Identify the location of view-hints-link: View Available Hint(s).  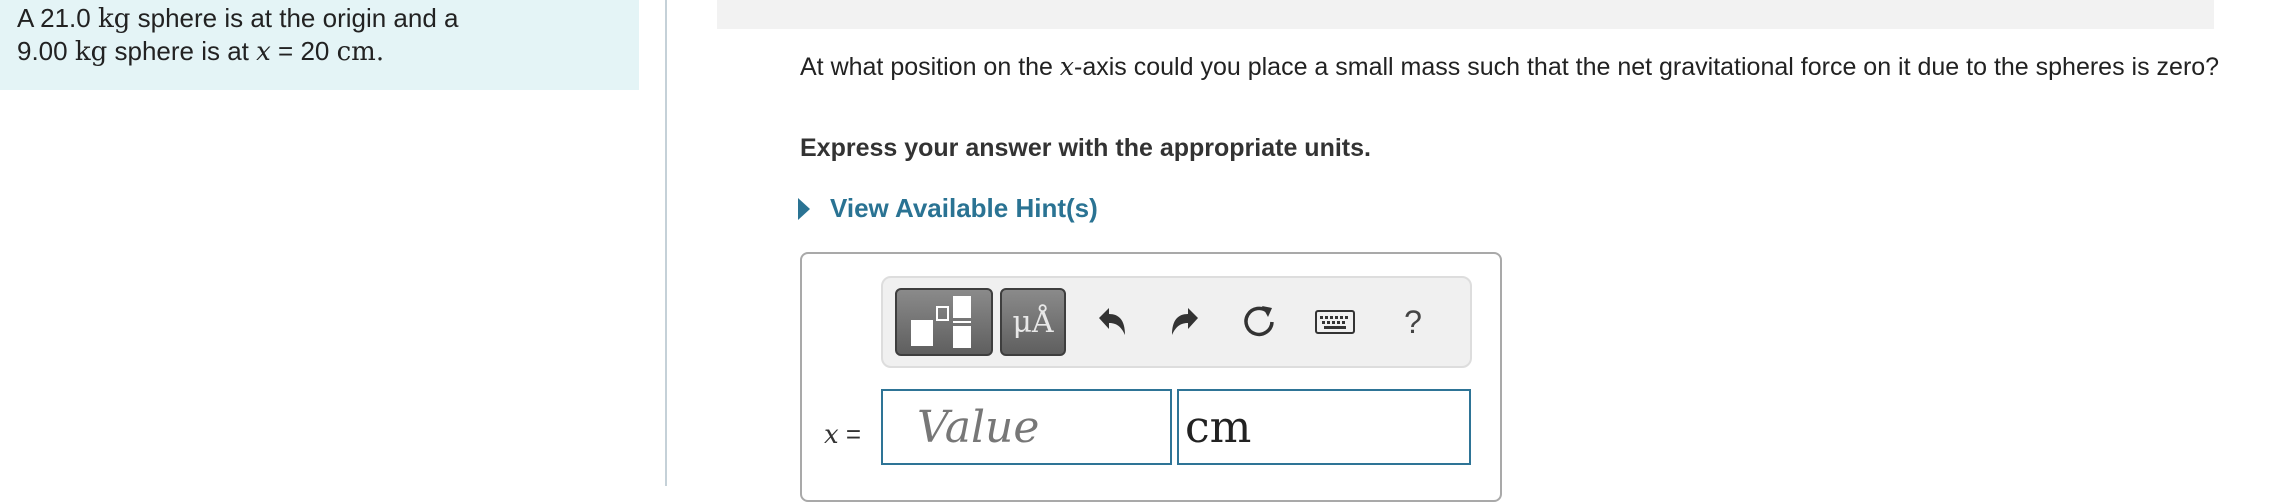
(948, 208).